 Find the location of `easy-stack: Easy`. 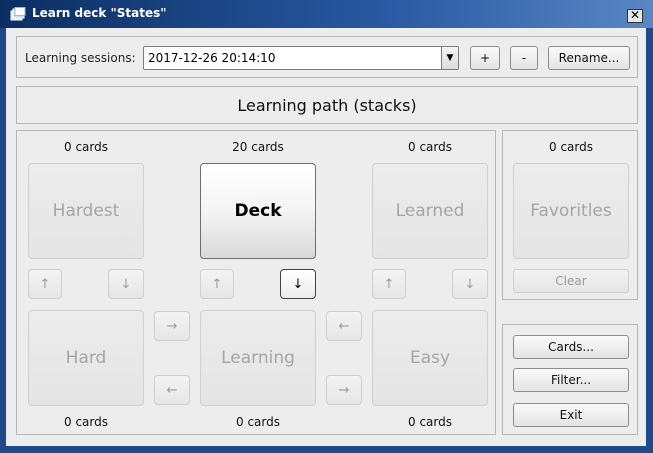

easy-stack: Easy is located at coordinates (430, 358).